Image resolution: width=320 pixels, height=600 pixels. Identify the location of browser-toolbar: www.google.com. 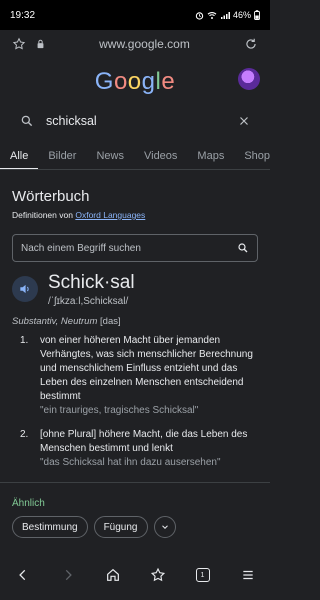
(135, 44).